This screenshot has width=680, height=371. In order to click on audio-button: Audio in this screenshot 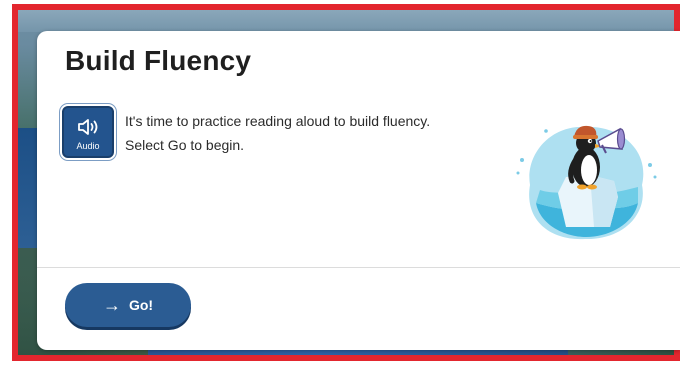, I will do `click(88, 132)`.